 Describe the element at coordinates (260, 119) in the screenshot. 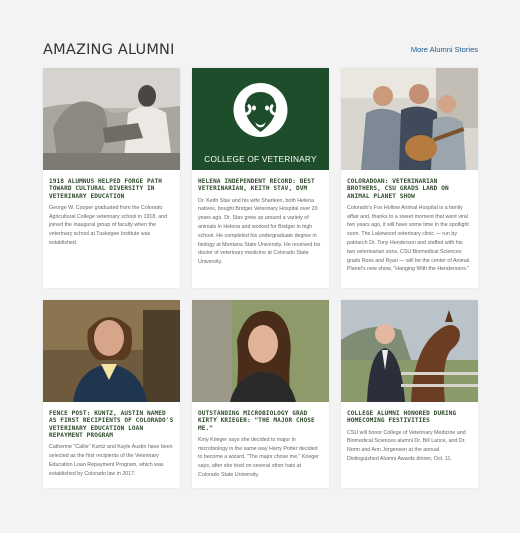

I see `alumni-card-image: COLLEGE OF VETERINARY` at that location.